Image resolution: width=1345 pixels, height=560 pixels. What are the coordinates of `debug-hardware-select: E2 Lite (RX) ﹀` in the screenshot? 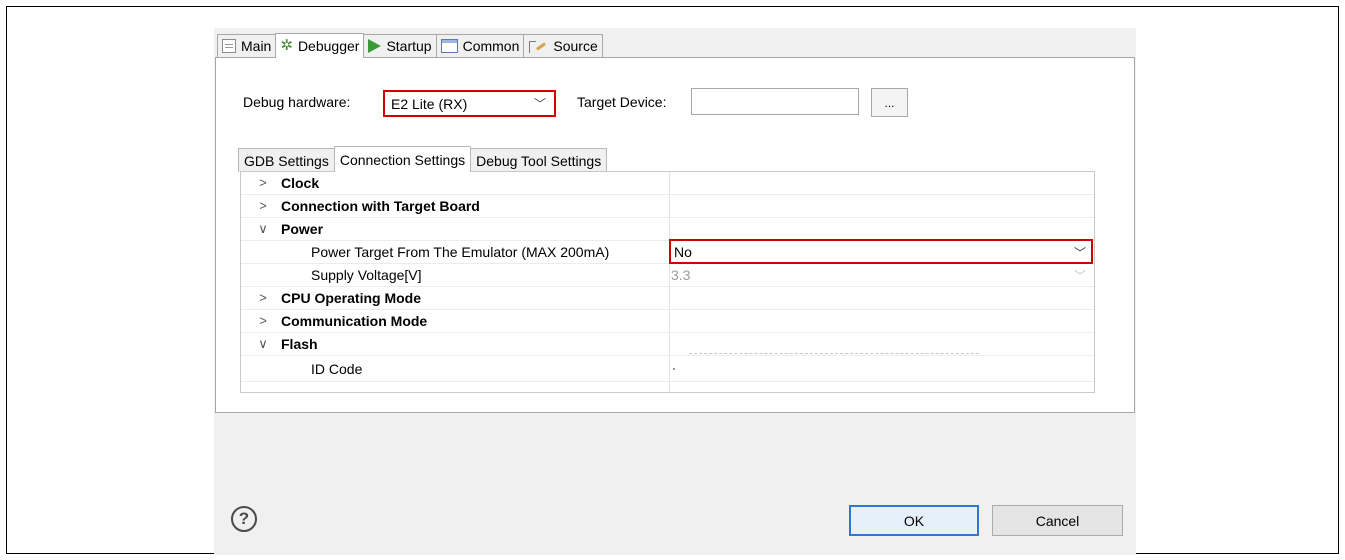 It's located at (469, 103).